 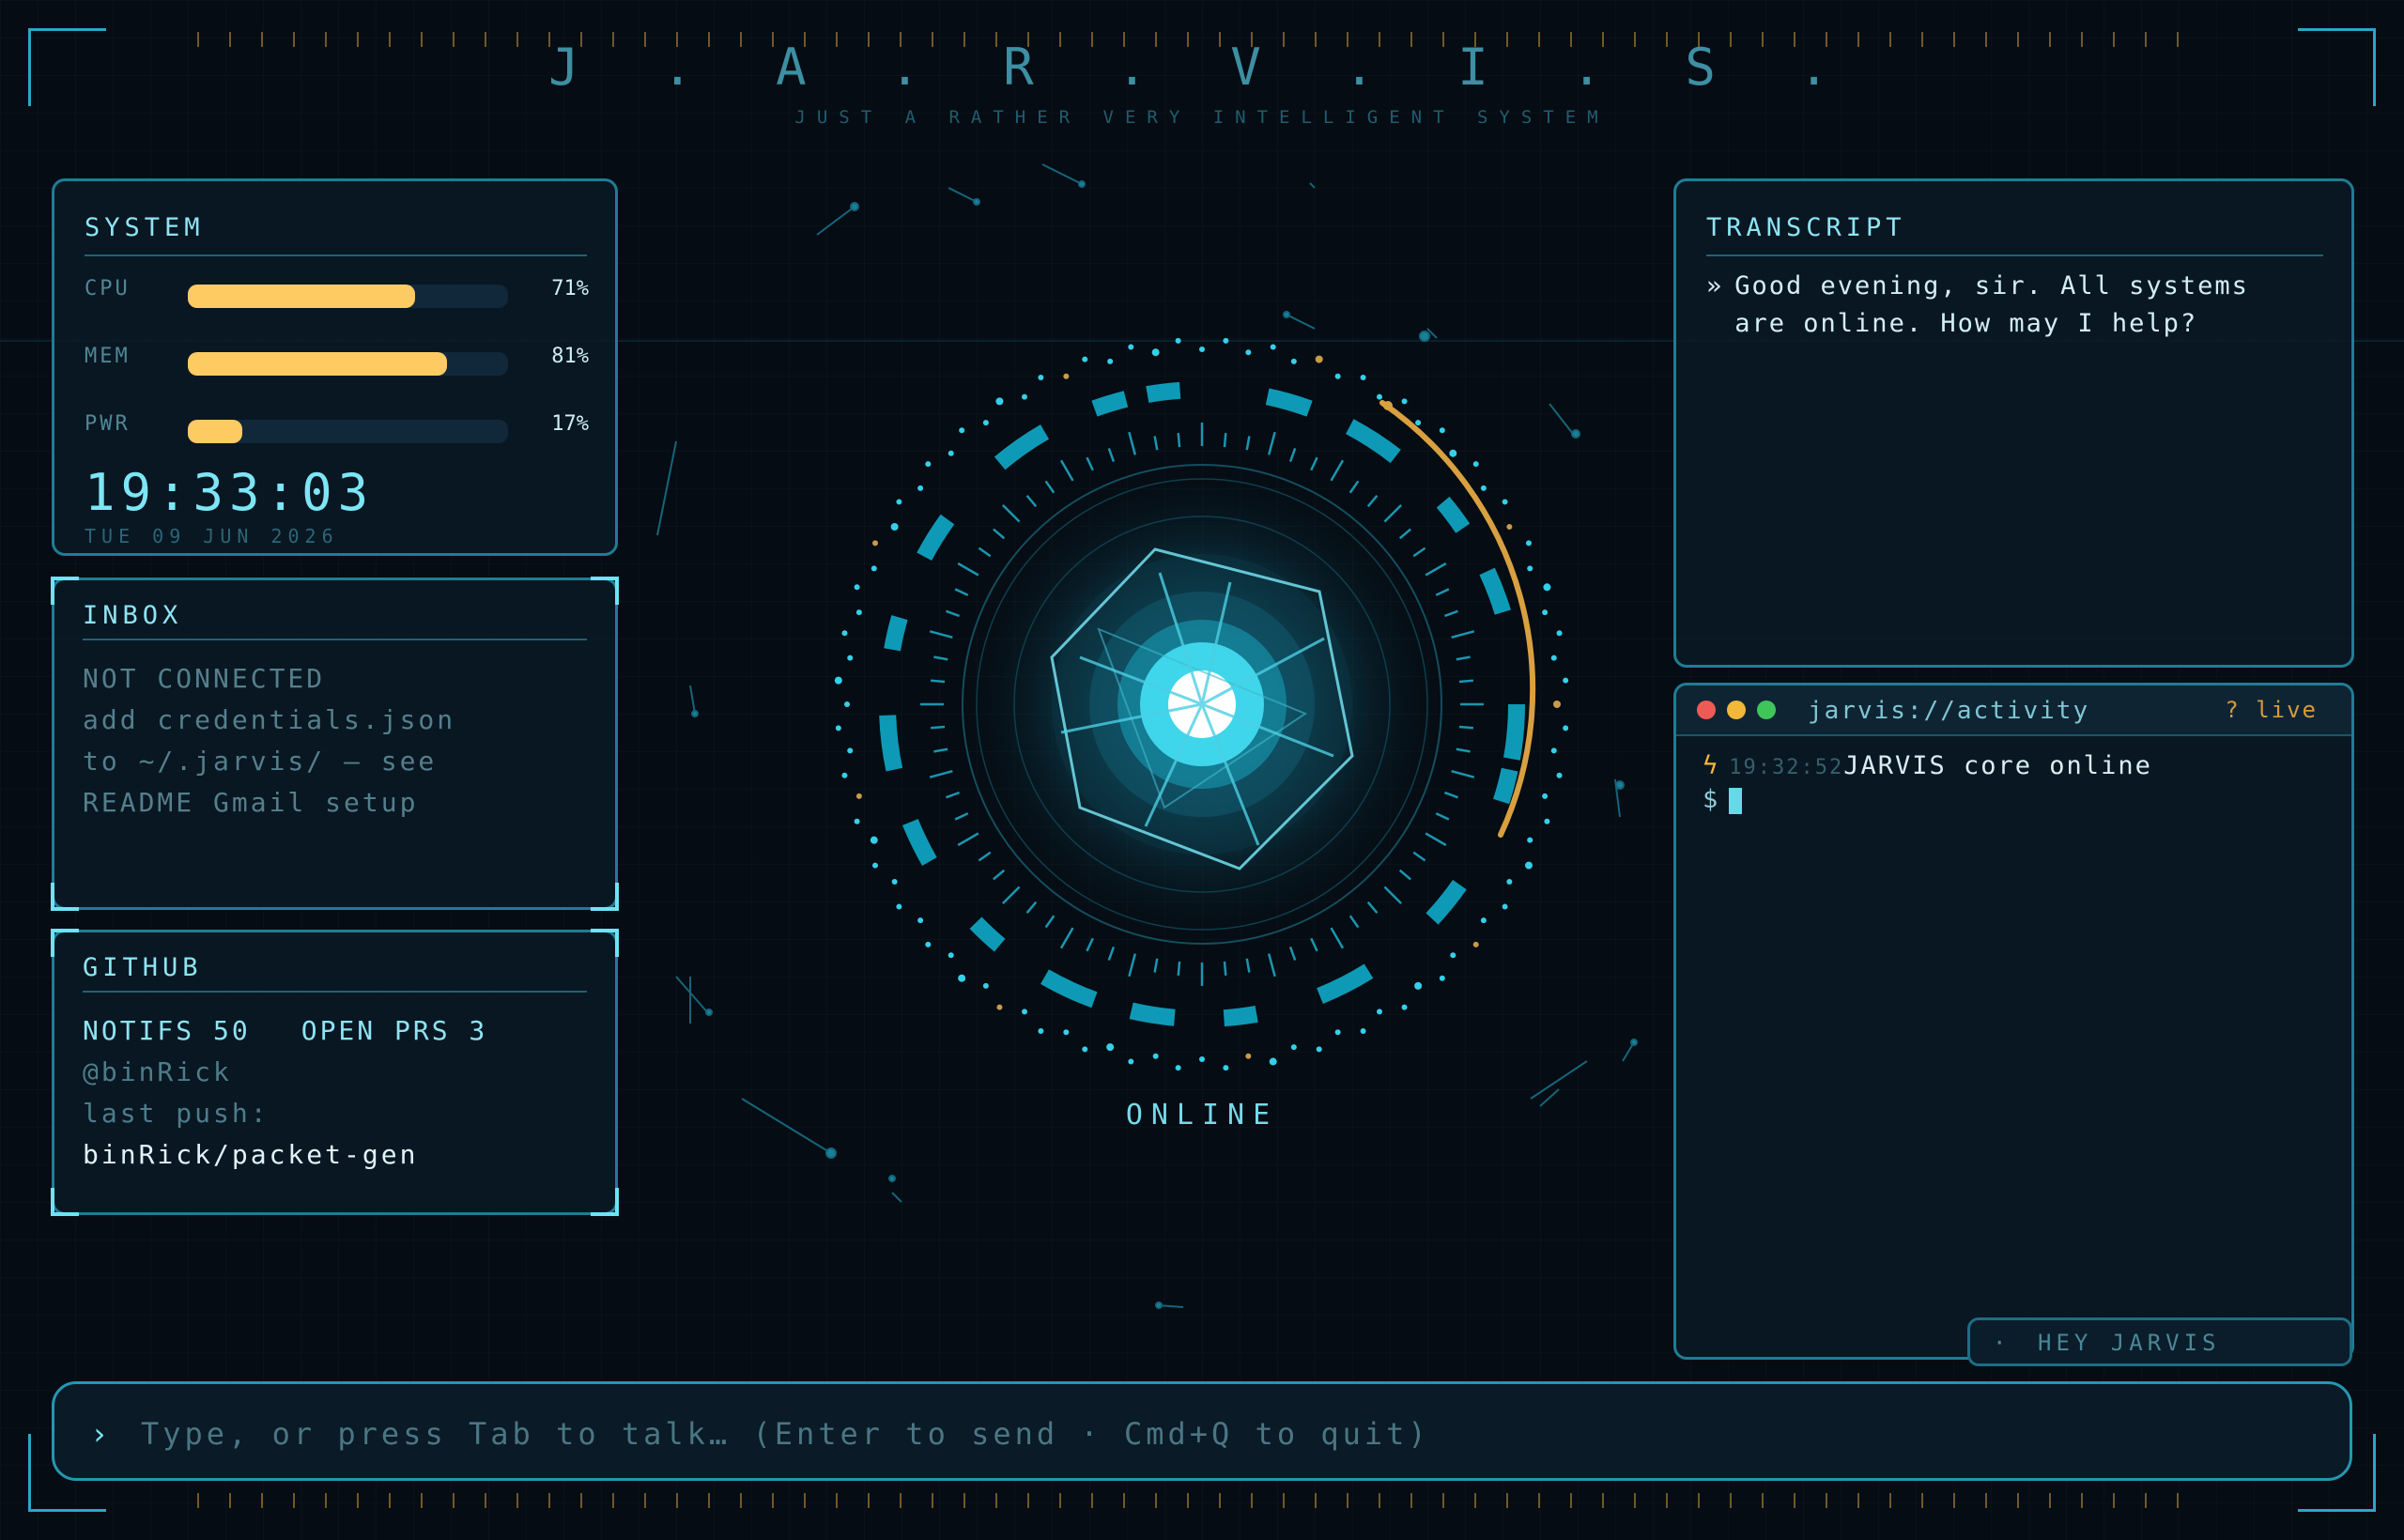 I want to click on cpu-fill, so click(x=302, y=296).